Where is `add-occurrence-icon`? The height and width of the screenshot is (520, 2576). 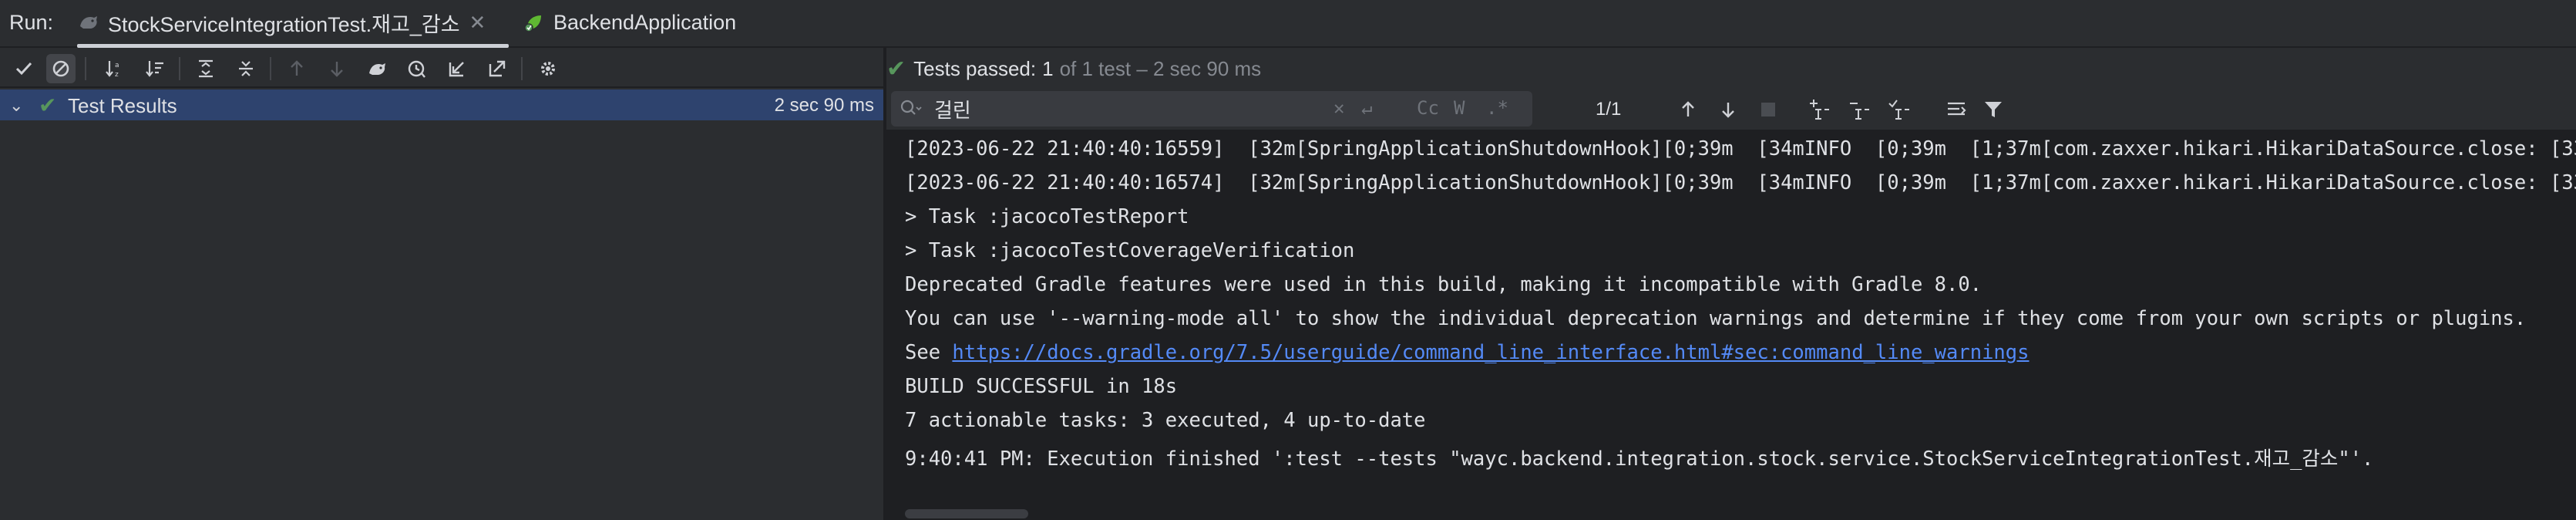
add-occurrence-icon is located at coordinates (1819, 110).